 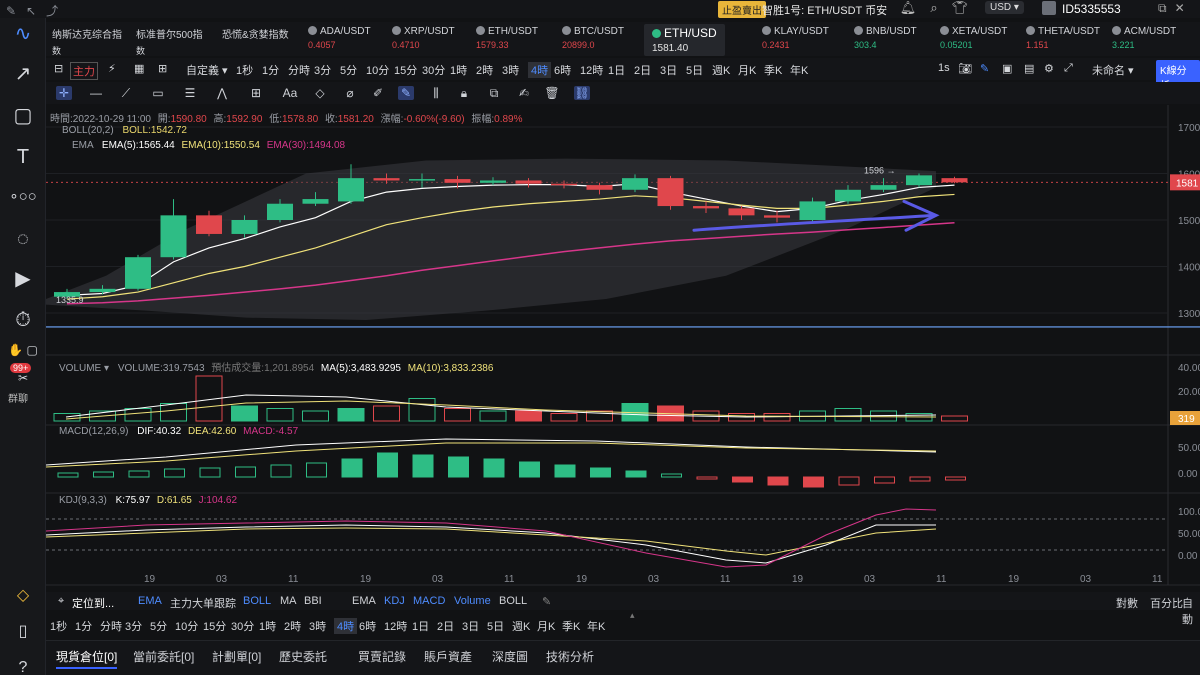 I want to click on main-ind-mainforce: 主力大单跟踪, so click(x=203, y=603).